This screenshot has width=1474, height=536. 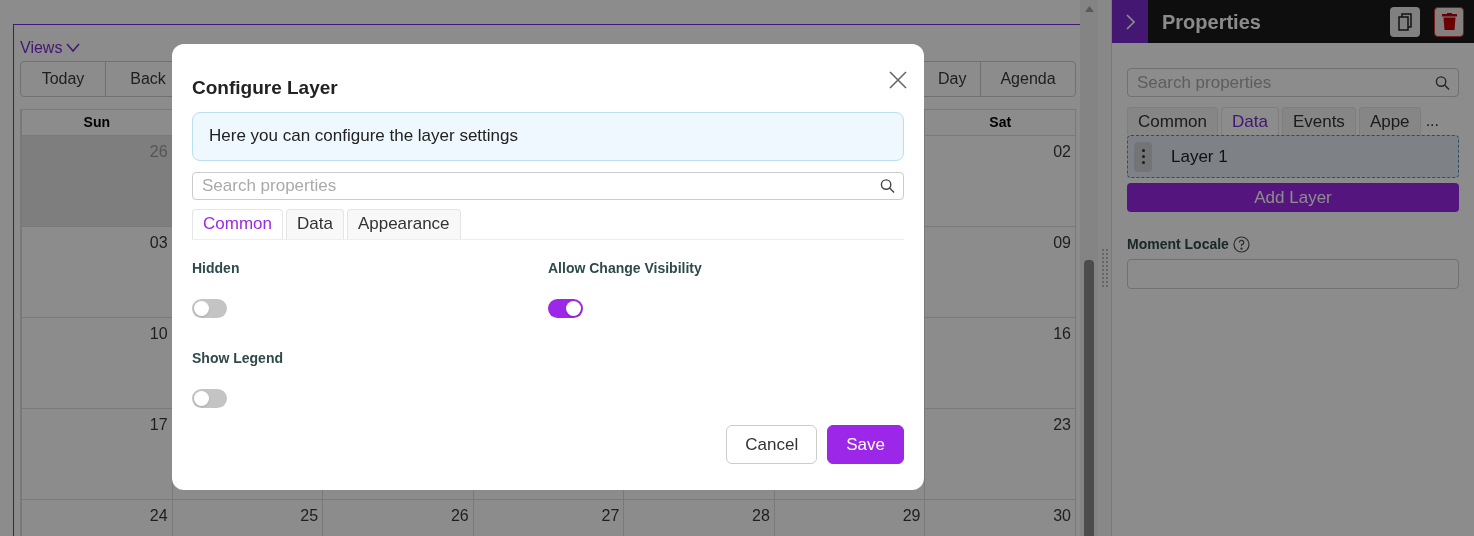 What do you see at coordinates (1143, 156) in the screenshot?
I see `kebab-icon` at bounding box center [1143, 156].